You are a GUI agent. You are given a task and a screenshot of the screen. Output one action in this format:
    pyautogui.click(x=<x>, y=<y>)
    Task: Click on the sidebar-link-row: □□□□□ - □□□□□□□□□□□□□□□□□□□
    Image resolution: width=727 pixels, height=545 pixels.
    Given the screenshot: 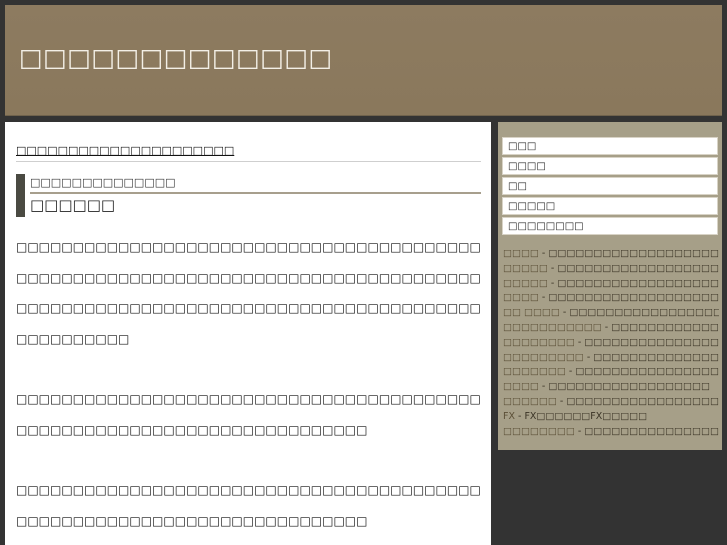 What is the action you would take?
    pyautogui.click(x=611, y=269)
    